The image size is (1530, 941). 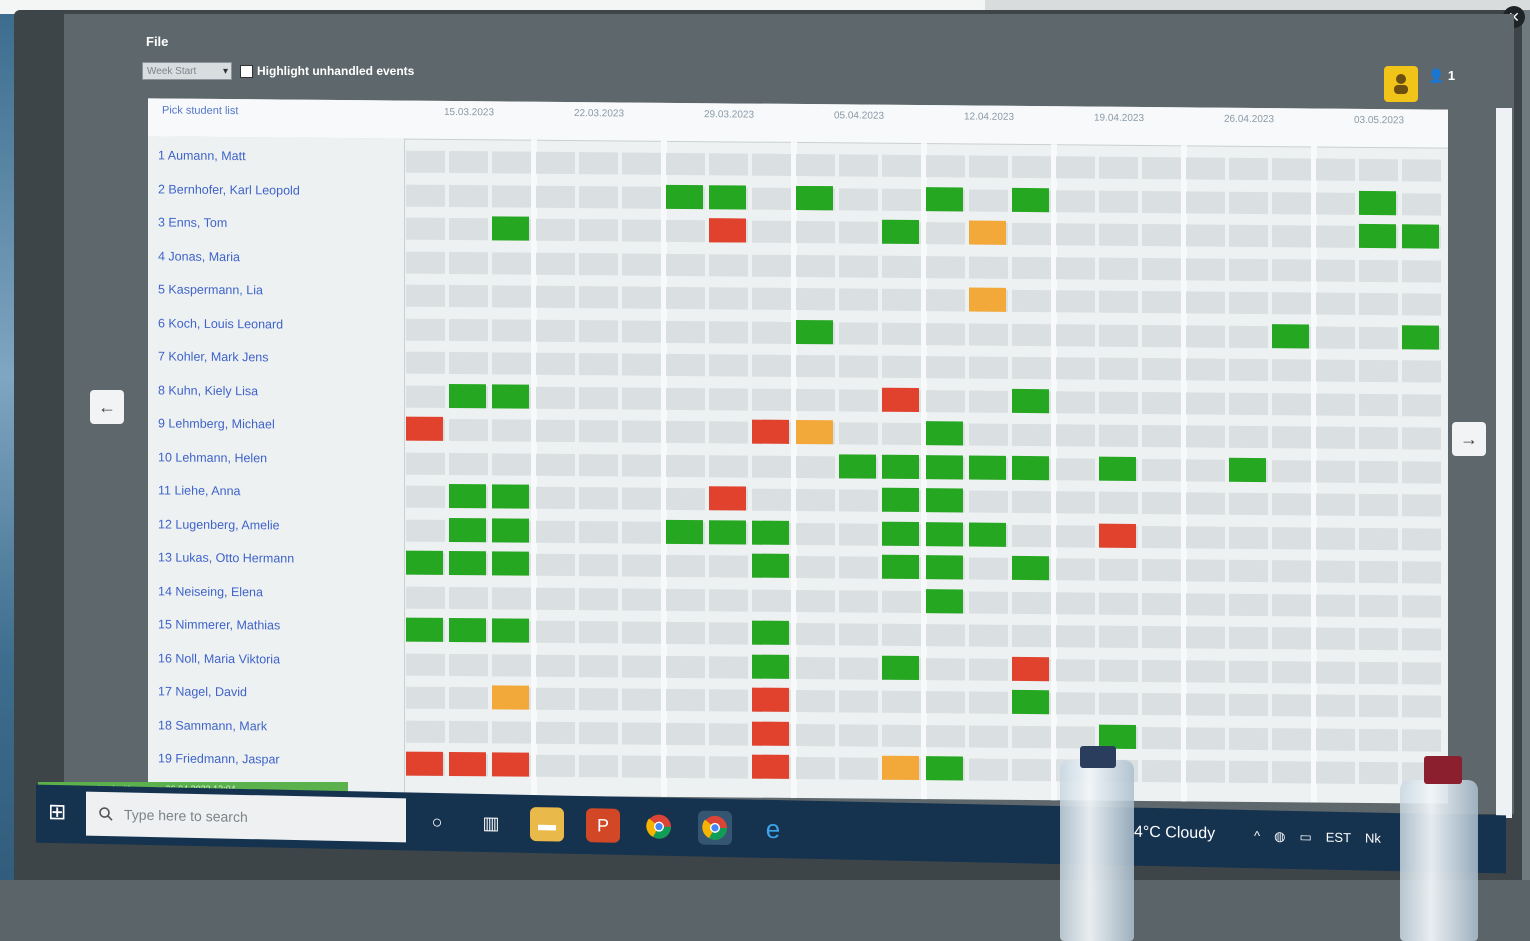 What do you see at coordinates (219, 524) in the screenshot?
I see `student-name: 12 Lugenberg, Amelie` at bounding box center [219, 524].